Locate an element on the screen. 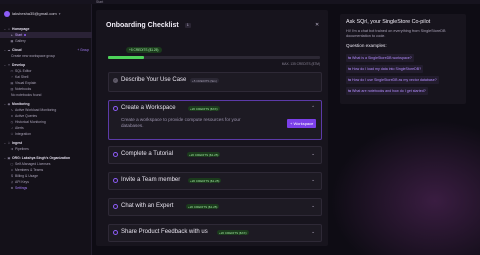 The height and width of the screenshot is (255, 480). sidebar-item-self-managed-licenses: ▢ Self-Managed Licenses is located at coordinates (46, 164).